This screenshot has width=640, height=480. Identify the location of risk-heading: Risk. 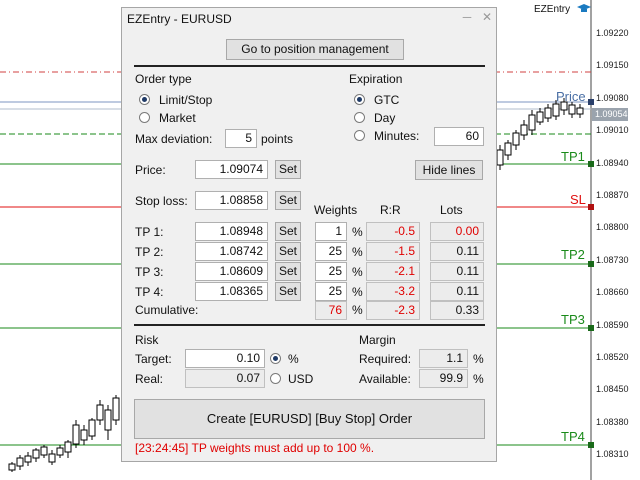
(147, 340).